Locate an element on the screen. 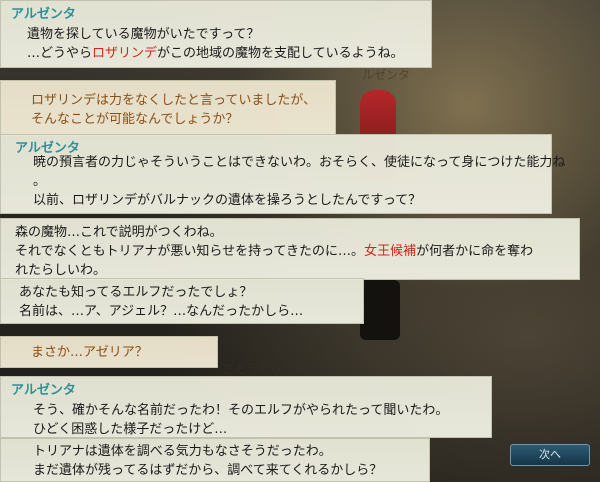  dialog-line: ロザリンデは力をなくしたと言っていましたが、 is located at coordinates (173, 100).